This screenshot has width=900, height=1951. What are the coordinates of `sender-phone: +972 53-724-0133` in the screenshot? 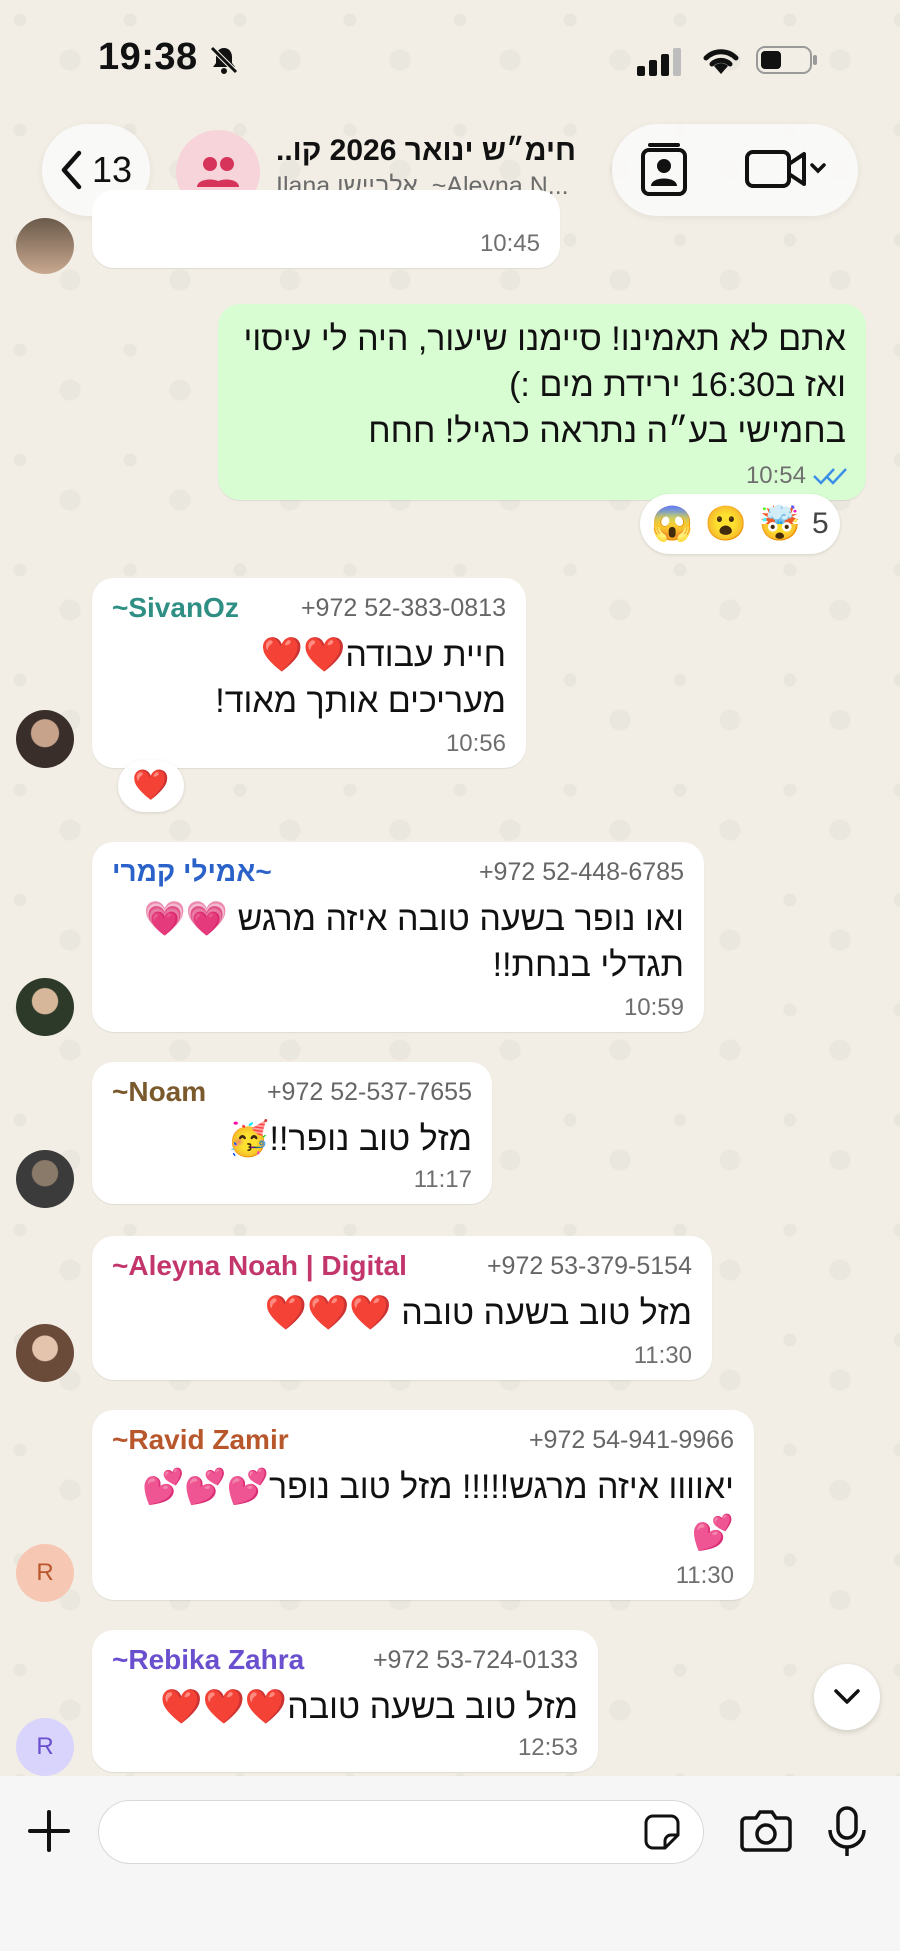 It's located at (475, 1660).